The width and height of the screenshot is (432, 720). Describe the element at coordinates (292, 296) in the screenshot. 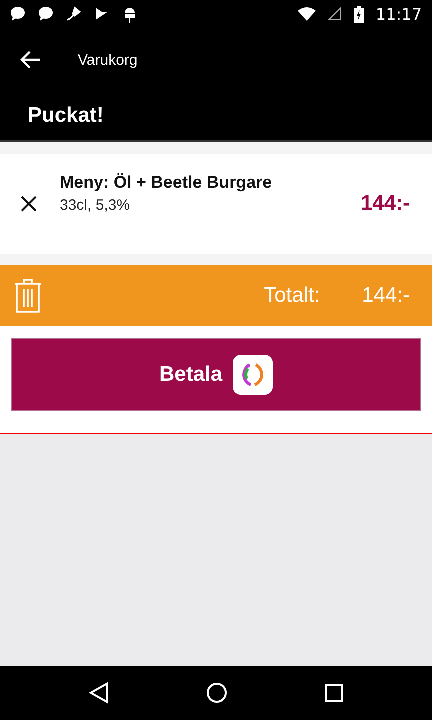

I see `total-label: Totalt:` at that location.